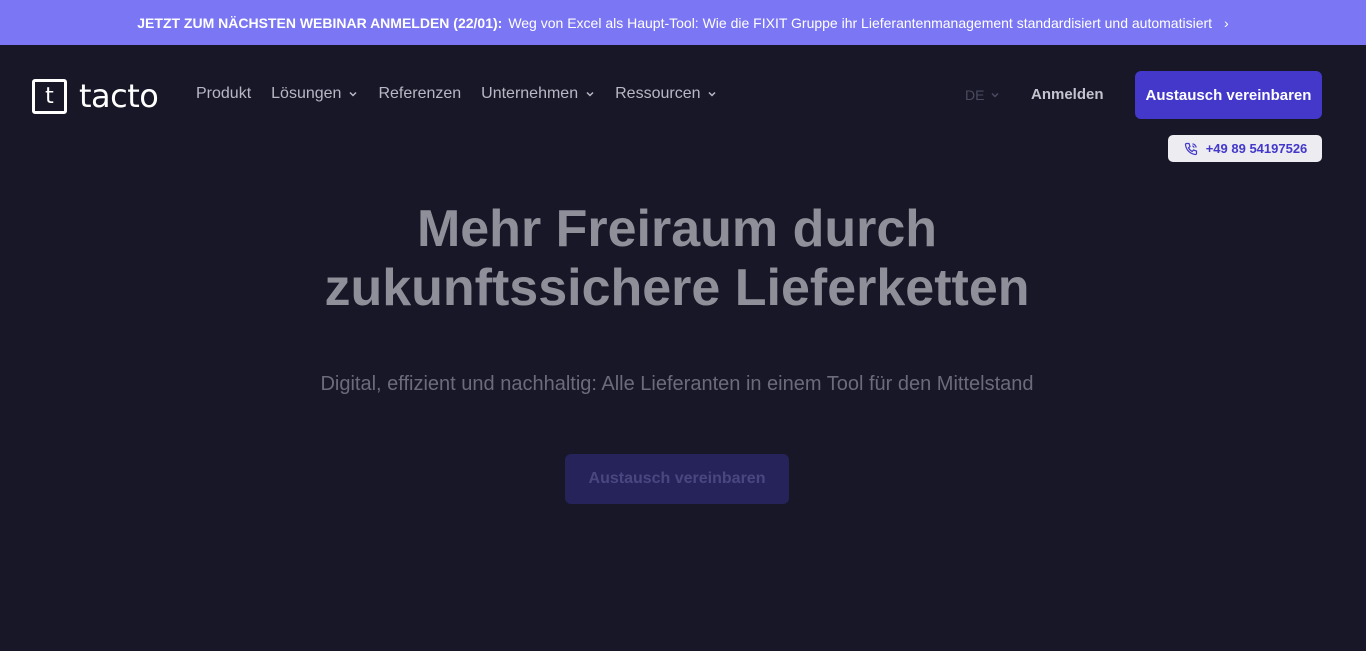 The height and width of the screenshot is (651, 1366). I want to click on login-link: Anmelden, so click(1067, 94).